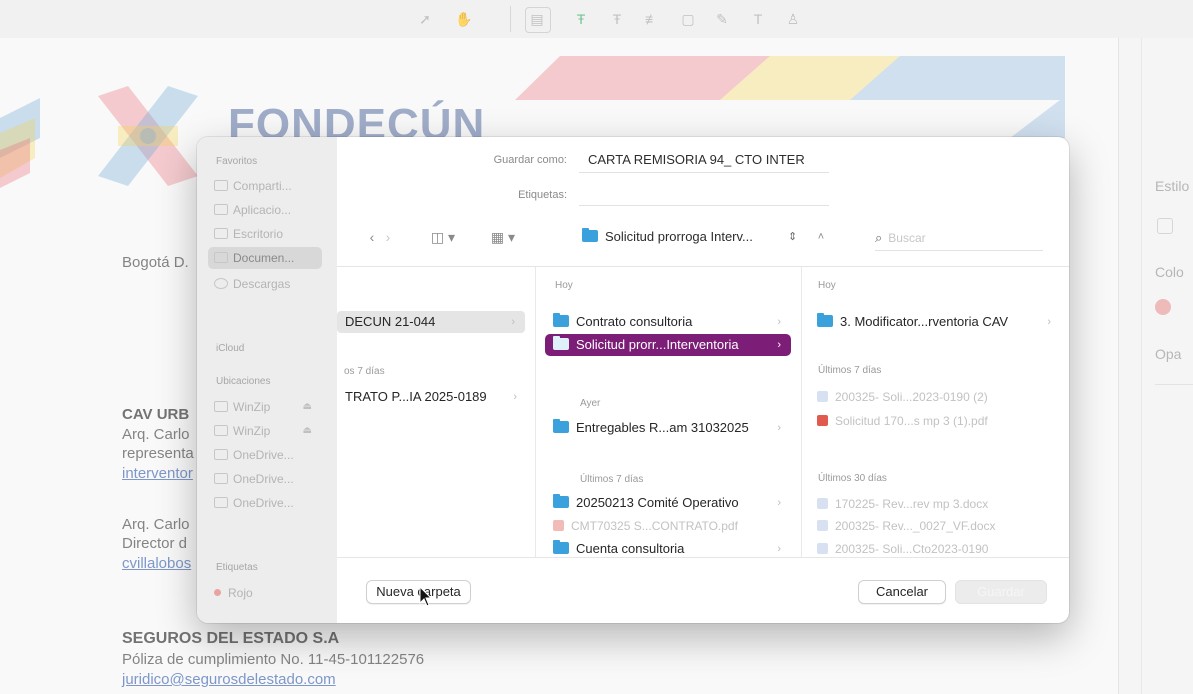 This screenshot has width=1193, height=694. Describe the element at coordinates (703, 266) in the screenshot. I see `browser-divider` at that location.